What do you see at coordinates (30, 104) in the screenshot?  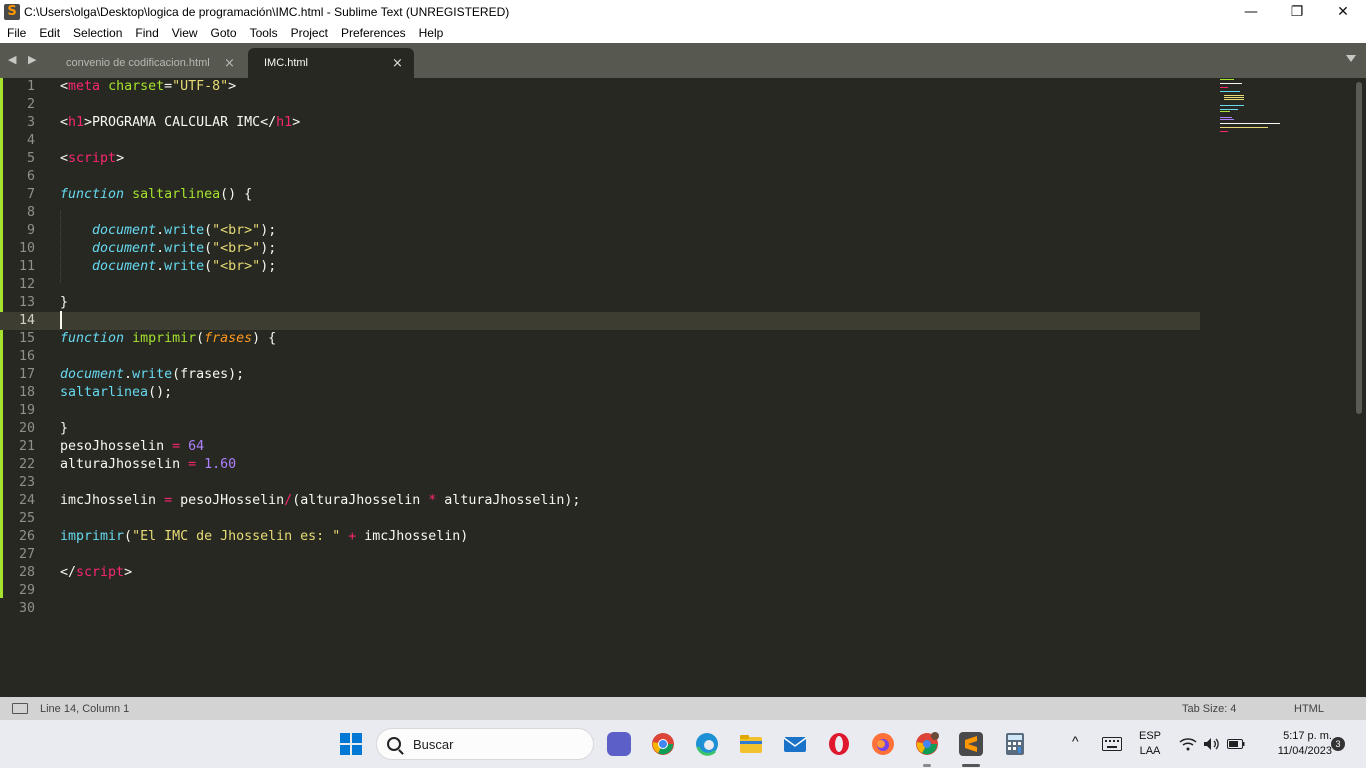 I see `line-number: 2` at bounding box center [30, 104].